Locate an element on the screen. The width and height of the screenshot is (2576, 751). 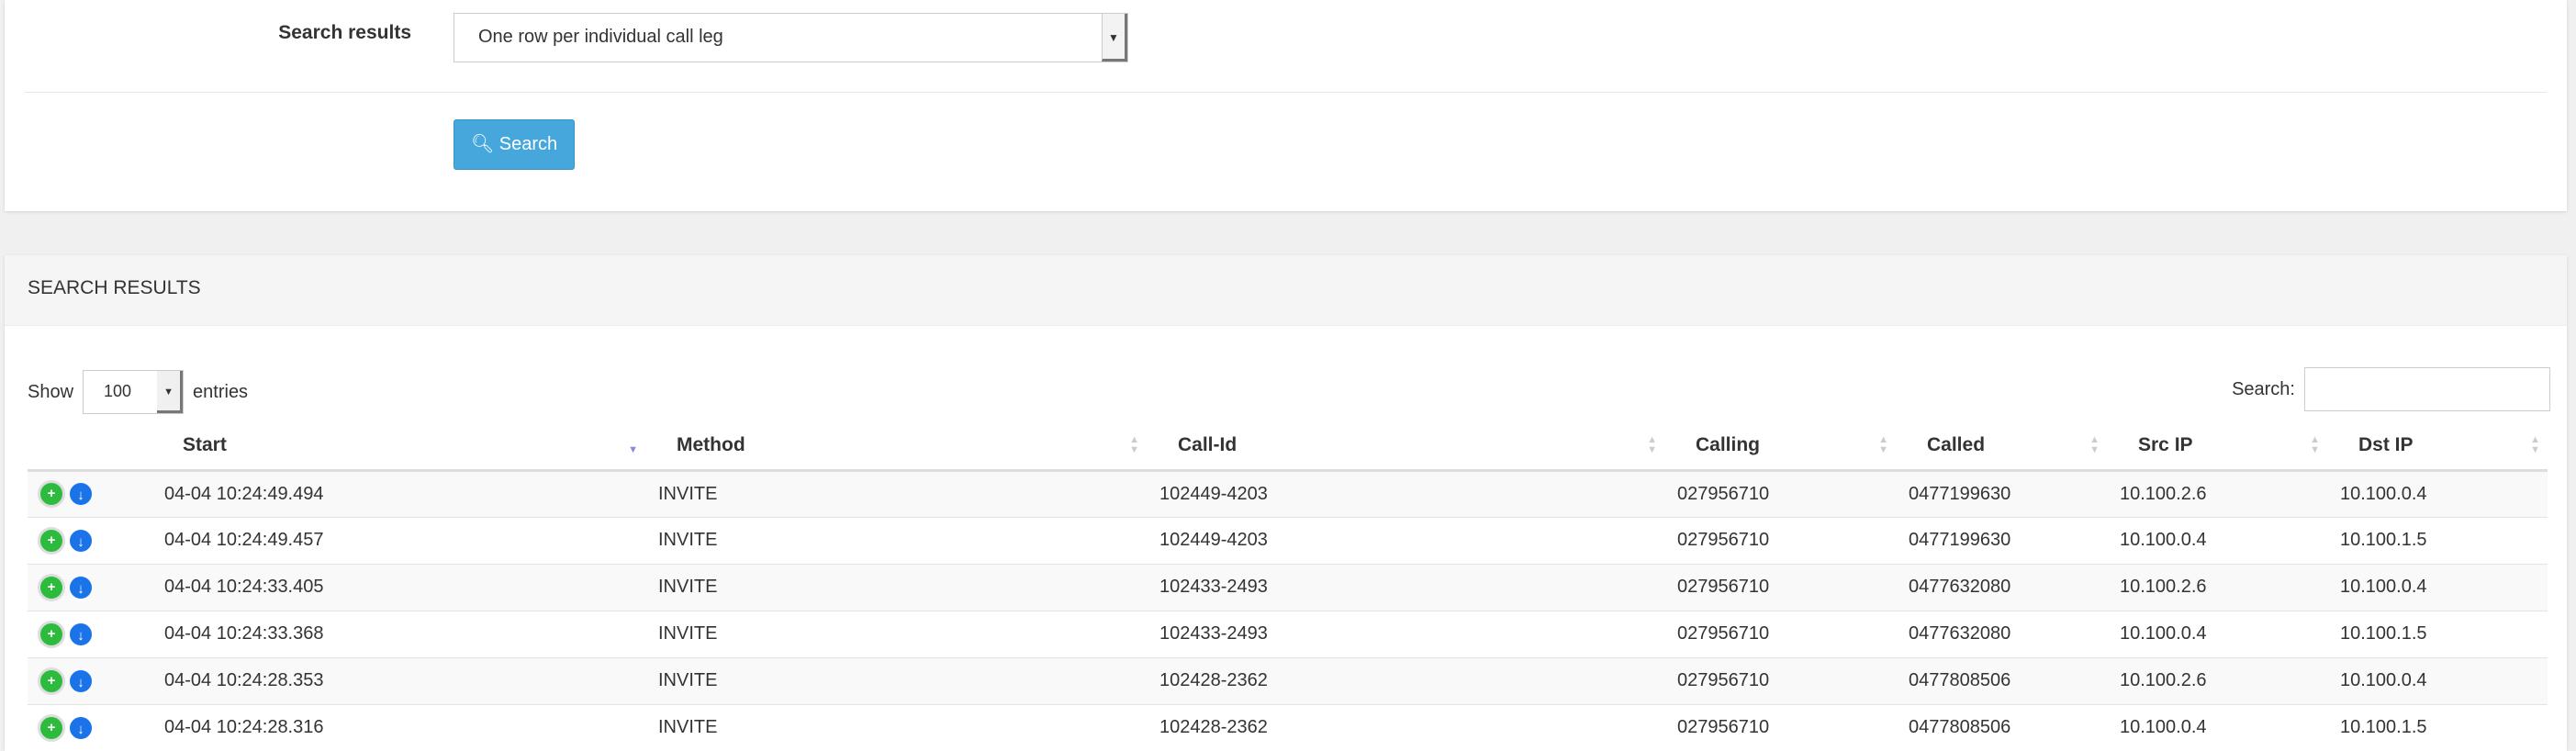
search-results-select: One row per individual call leg ▼ is located at coordinates (791, 37).